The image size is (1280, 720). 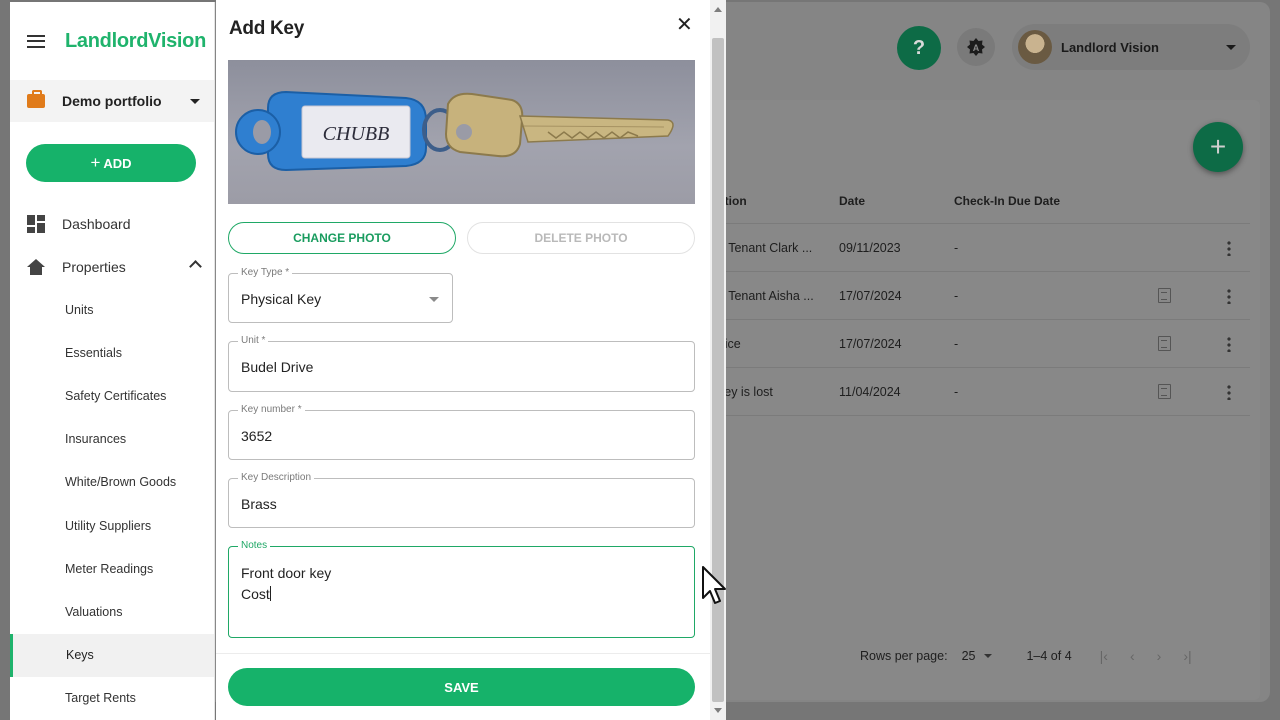 What do you see at coordinates (461, 500) in the screenshot?
I see `key-description-field: Key Description Brass` at bounding box center [461, 500].